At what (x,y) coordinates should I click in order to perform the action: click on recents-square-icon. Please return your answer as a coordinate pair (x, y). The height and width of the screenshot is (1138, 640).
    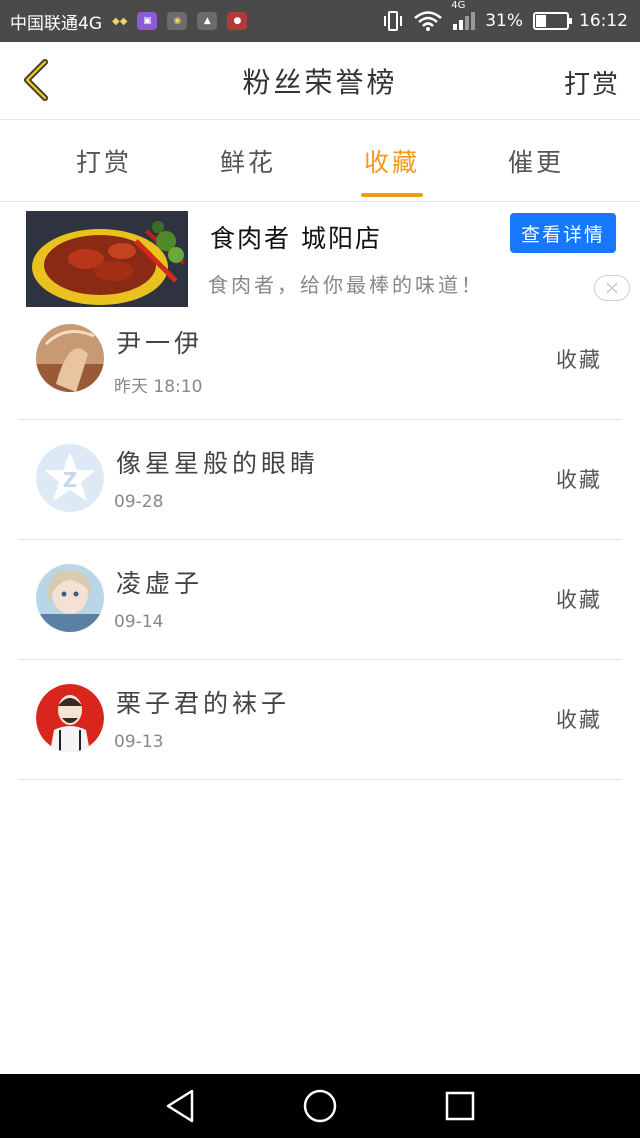
    Looking at the image, I should click on (460, 1106).